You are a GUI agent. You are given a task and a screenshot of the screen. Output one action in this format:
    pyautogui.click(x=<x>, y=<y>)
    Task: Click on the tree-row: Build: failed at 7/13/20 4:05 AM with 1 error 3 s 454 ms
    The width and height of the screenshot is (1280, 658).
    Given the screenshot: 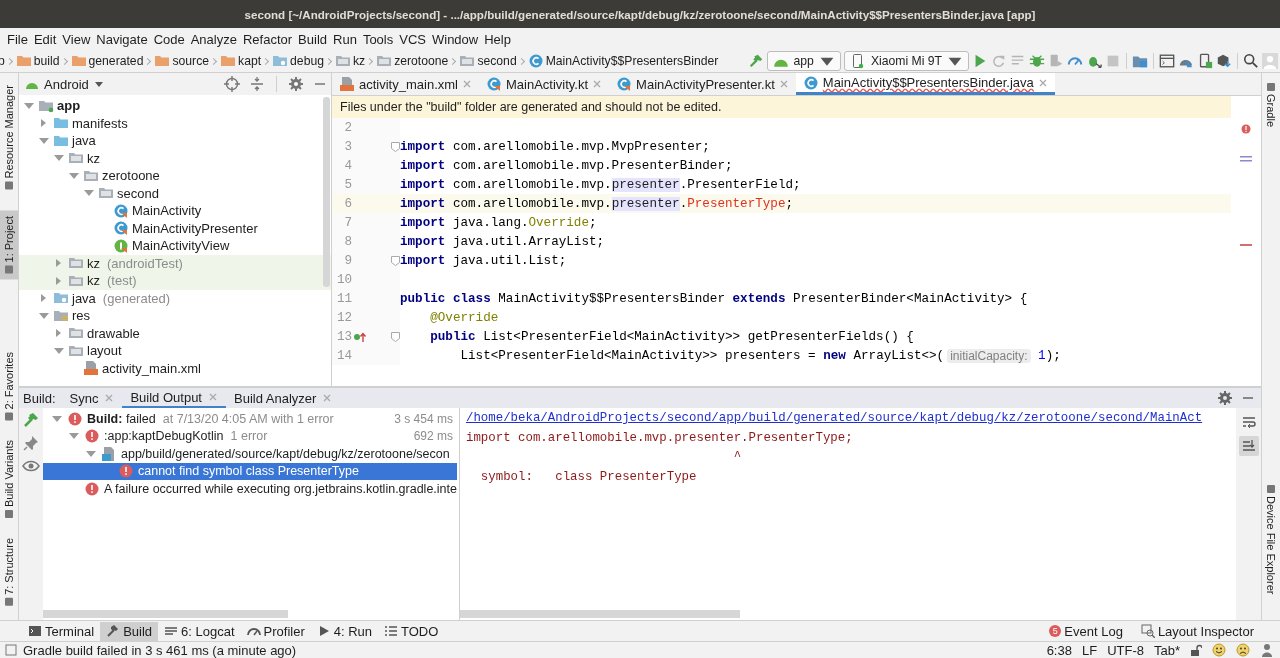 What is the action you would take?
    pyautogui.click(x=250, y=419)
    